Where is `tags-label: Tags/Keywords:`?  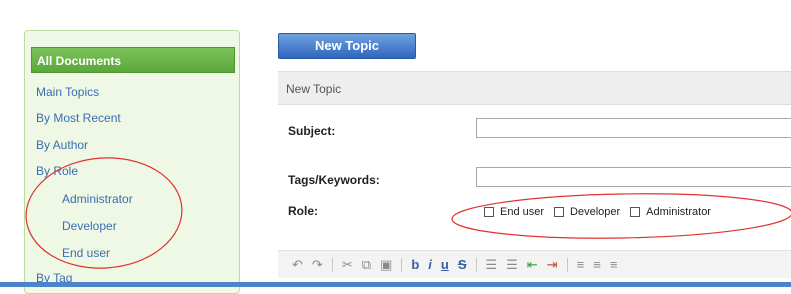 tags-label: Tags/Keywords: is located at coordinates (334, 180).